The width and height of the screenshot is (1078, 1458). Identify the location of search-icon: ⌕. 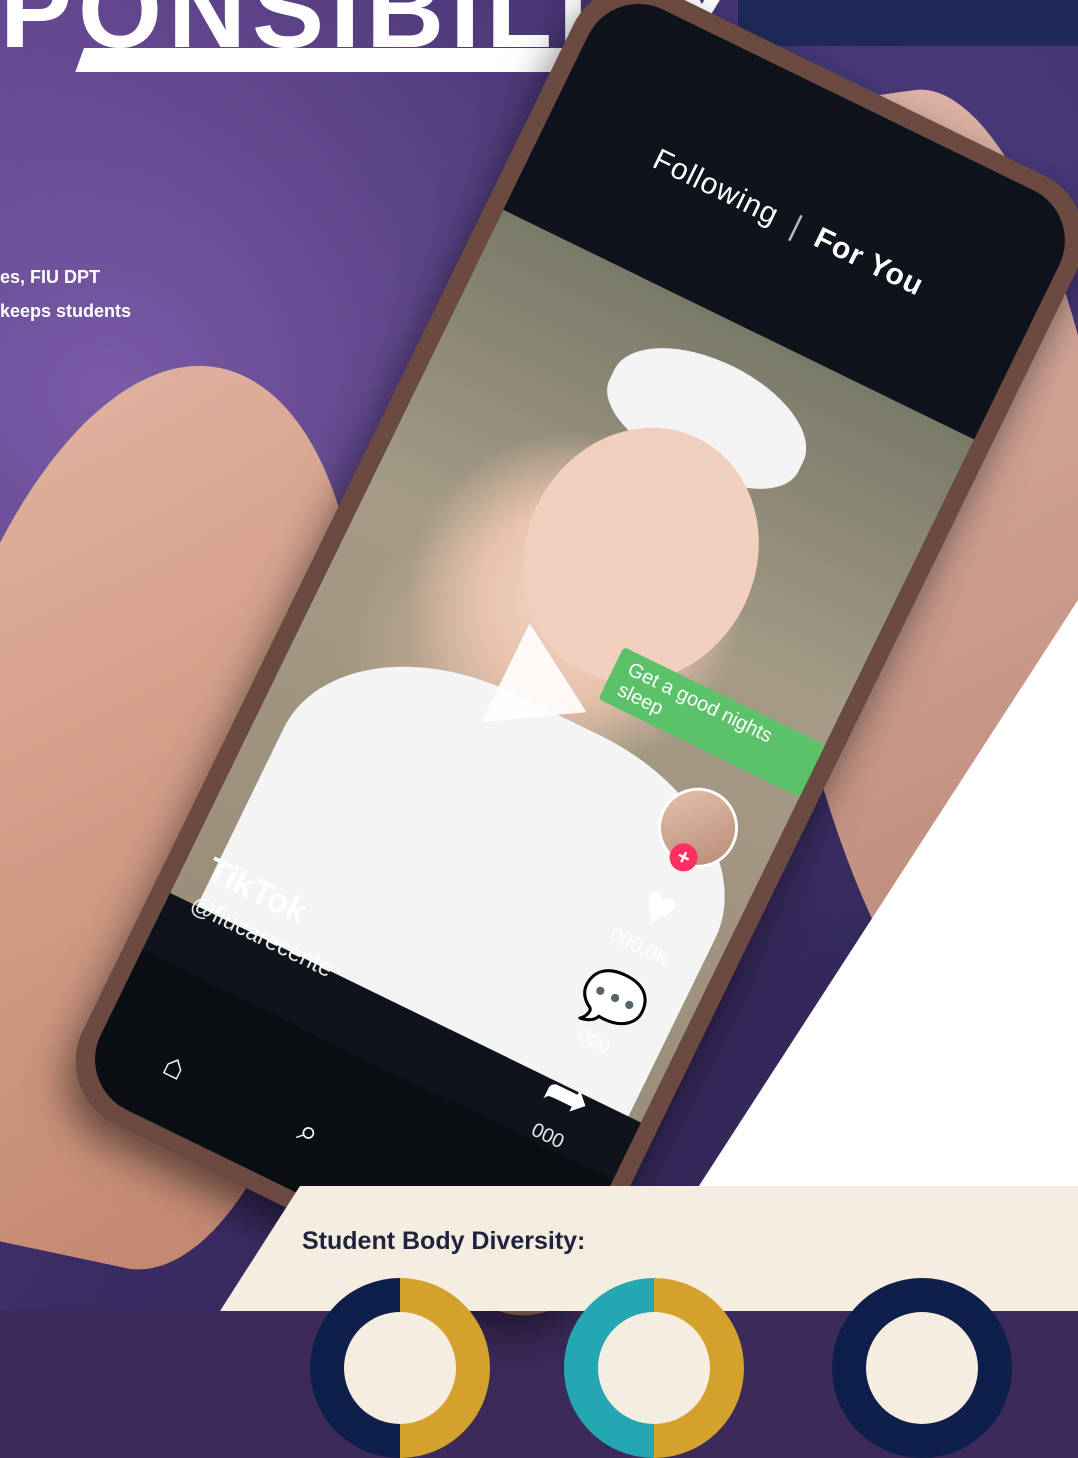
(309, 1132).